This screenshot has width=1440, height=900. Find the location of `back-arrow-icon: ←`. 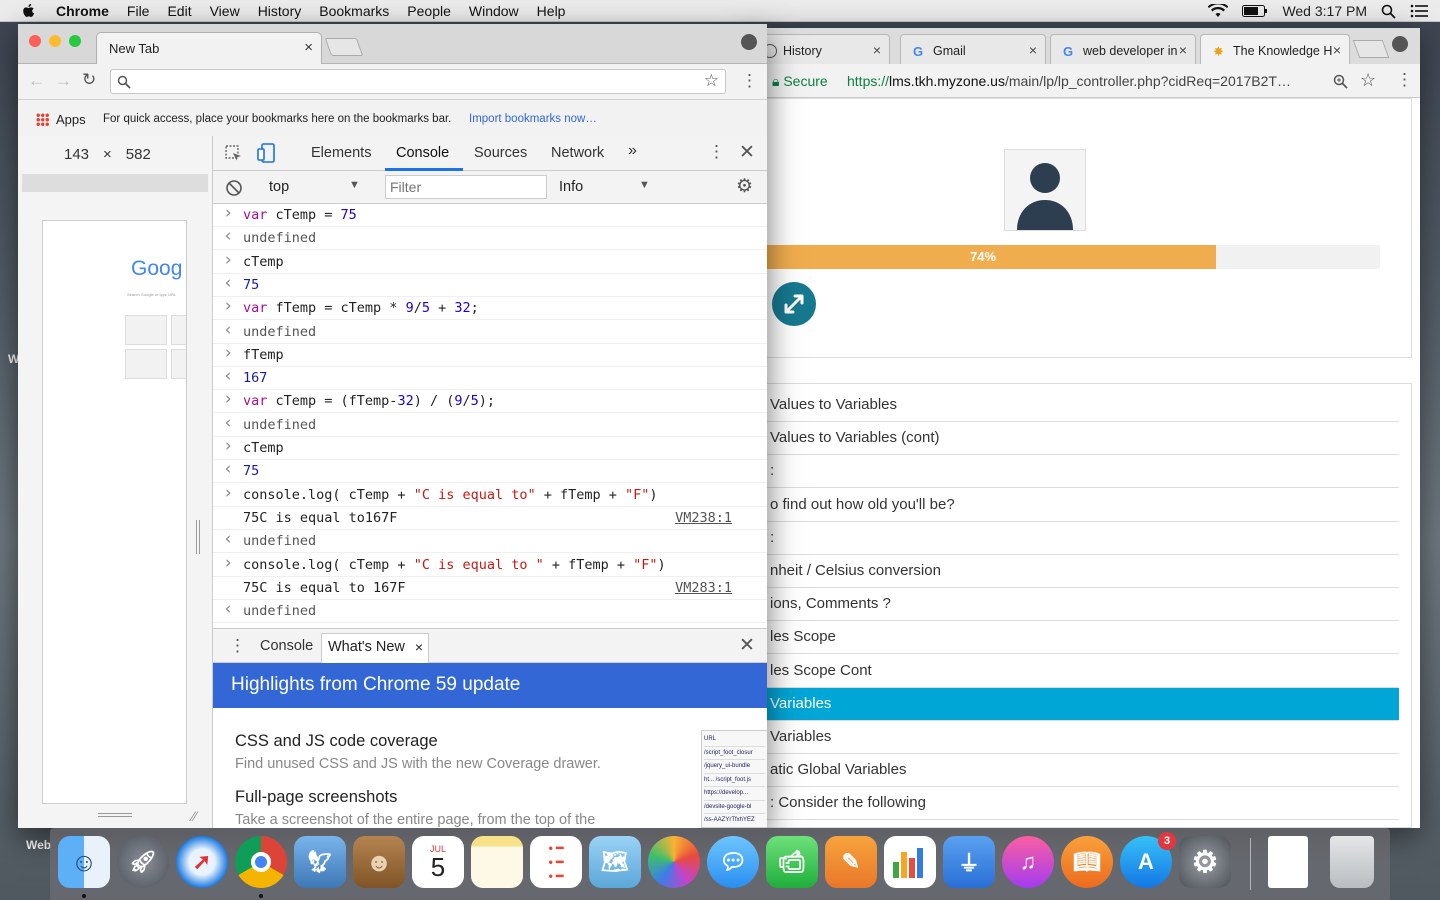

back-arrow-icon: ← is located at coordinates (36, 81).